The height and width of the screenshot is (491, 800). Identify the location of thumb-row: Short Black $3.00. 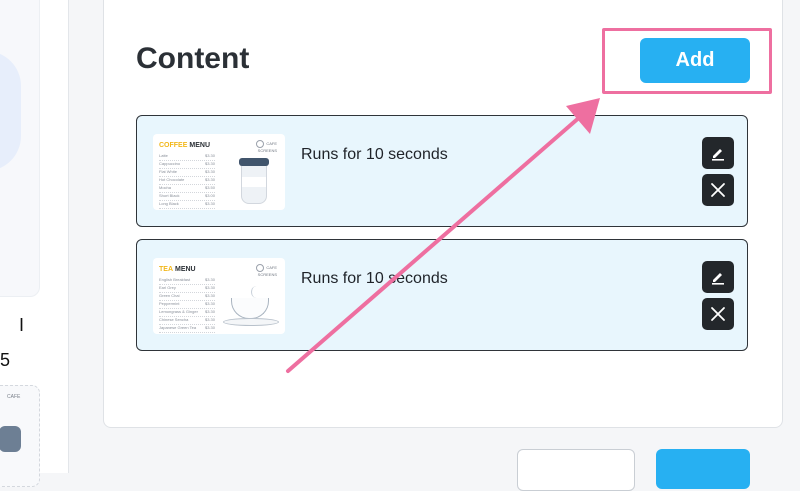
(187, 197).